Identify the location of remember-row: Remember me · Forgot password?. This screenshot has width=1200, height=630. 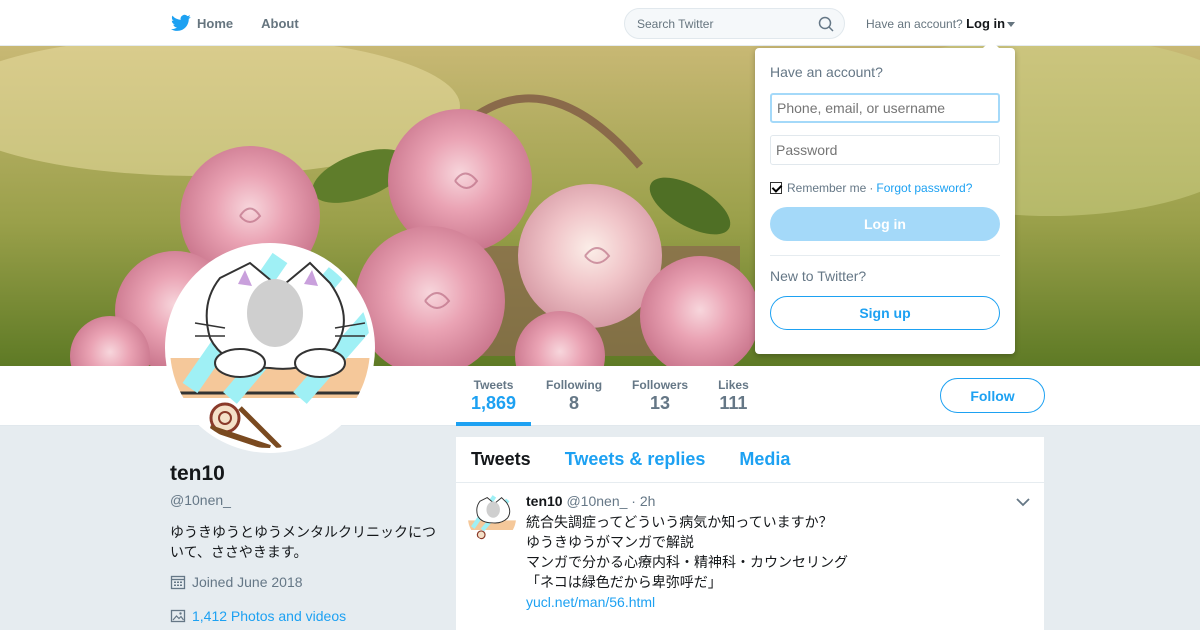
(885, 188).